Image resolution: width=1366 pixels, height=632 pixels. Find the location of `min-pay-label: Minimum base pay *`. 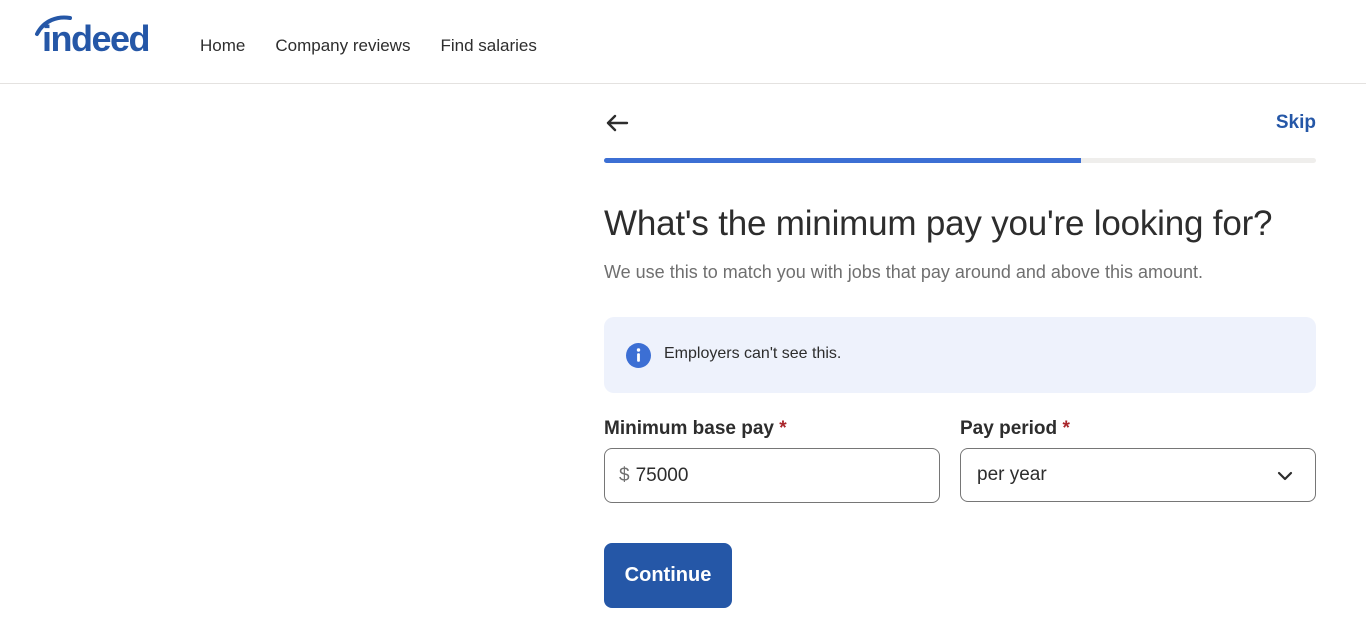

min-pay-label: Minimum base pay * is located at coordinates (695, 429).